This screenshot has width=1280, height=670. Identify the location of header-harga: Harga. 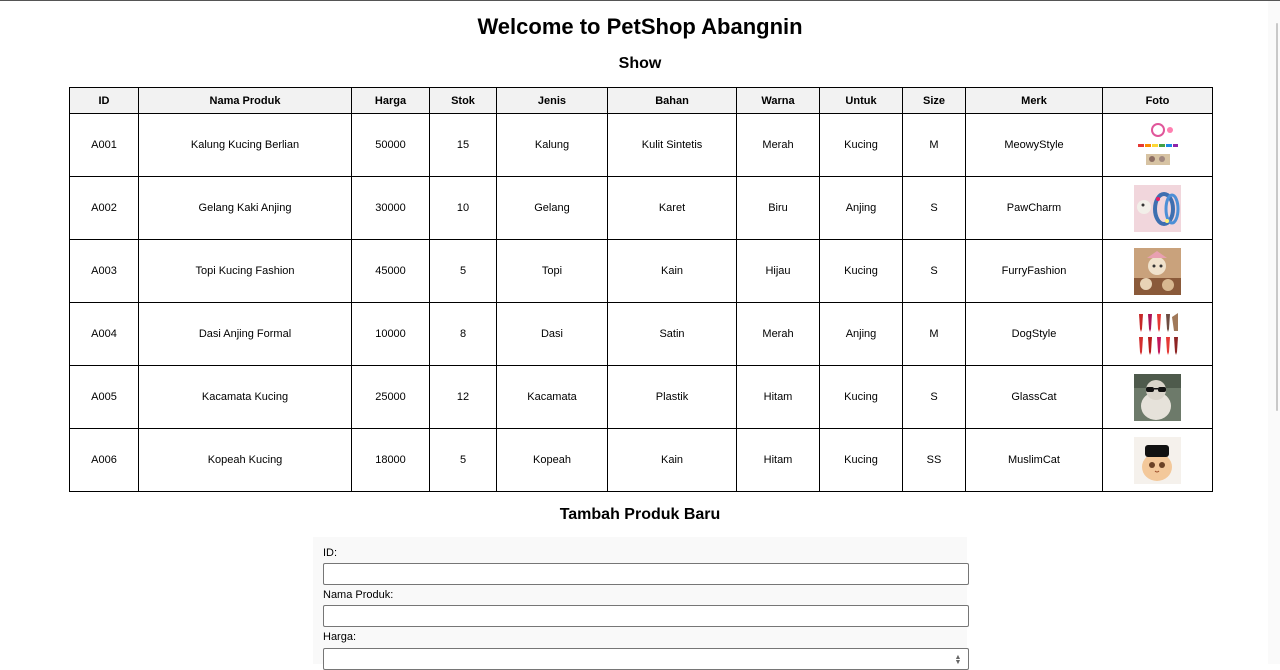
(390, 100).